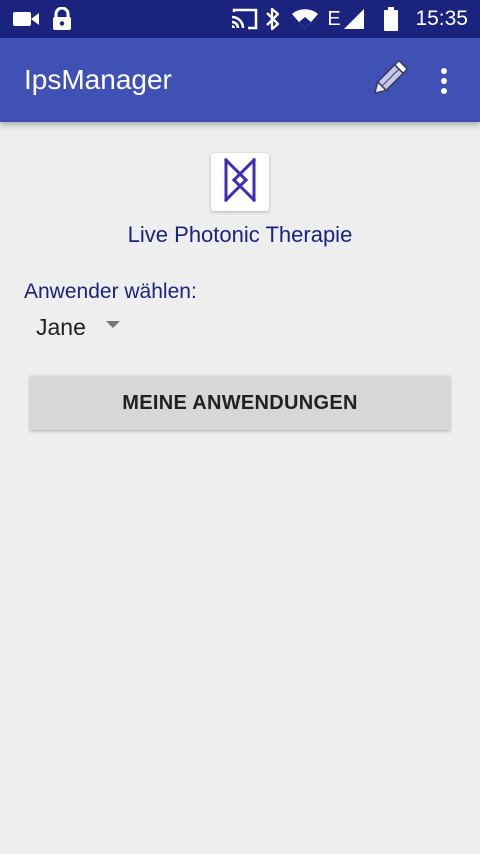  Describe the element at coordinates (26, 19) in the screenshot. I see `video-camera-icon` at that location.